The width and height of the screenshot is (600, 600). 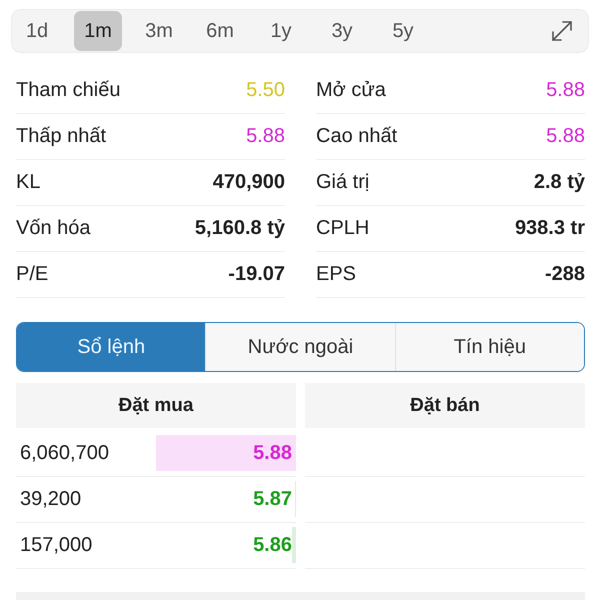 I want to click on stat-label: Cao nhất, so click(x=357, y=136).